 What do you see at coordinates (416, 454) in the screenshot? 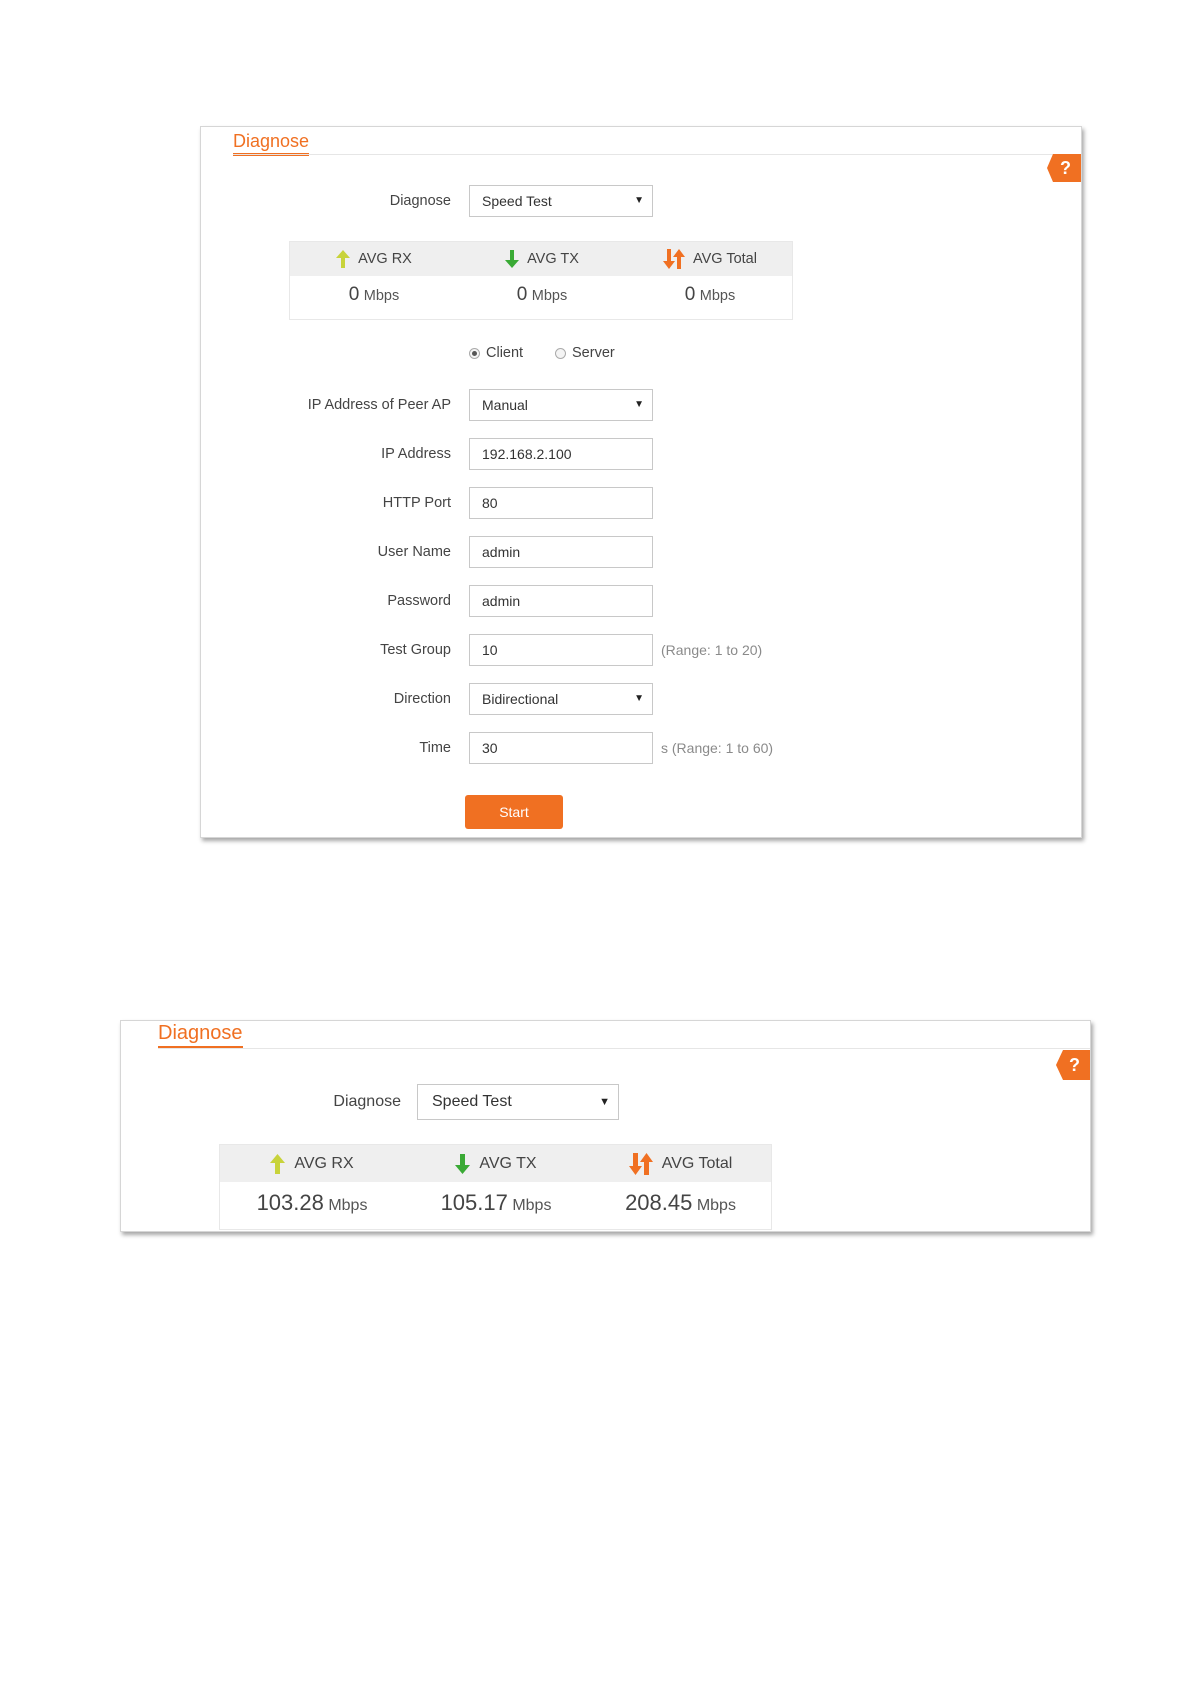
I see `ip-address-label: IP Address` at bounding box center [416, 454].